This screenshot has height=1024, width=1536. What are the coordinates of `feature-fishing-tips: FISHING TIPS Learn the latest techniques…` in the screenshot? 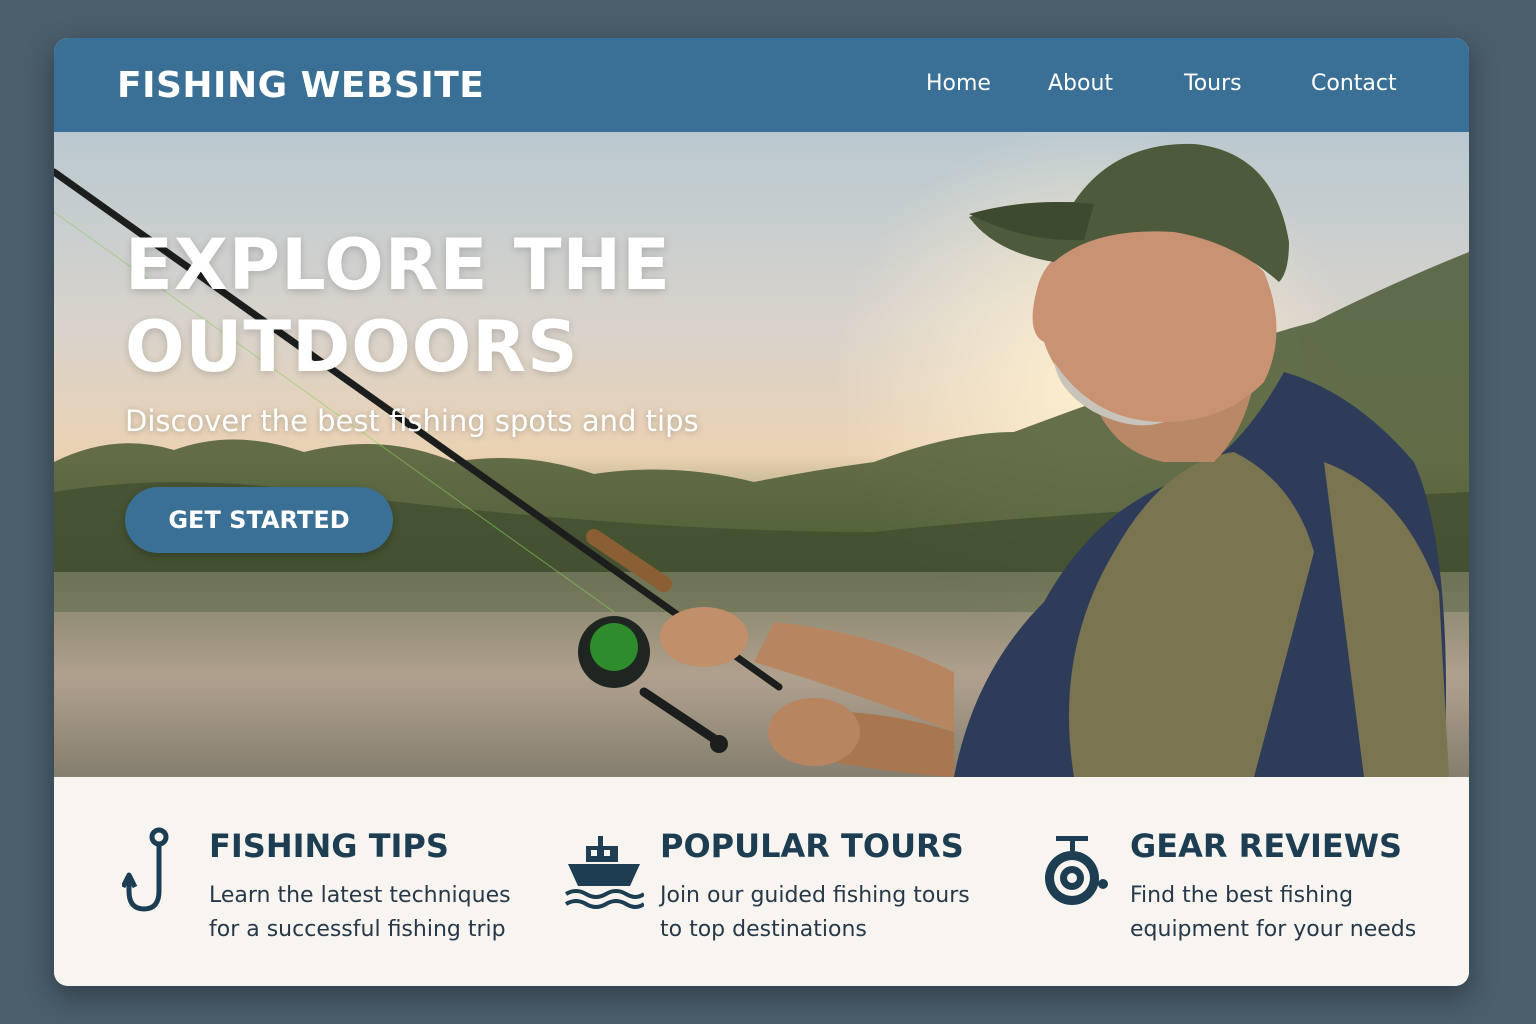 It's located at (289, 881).